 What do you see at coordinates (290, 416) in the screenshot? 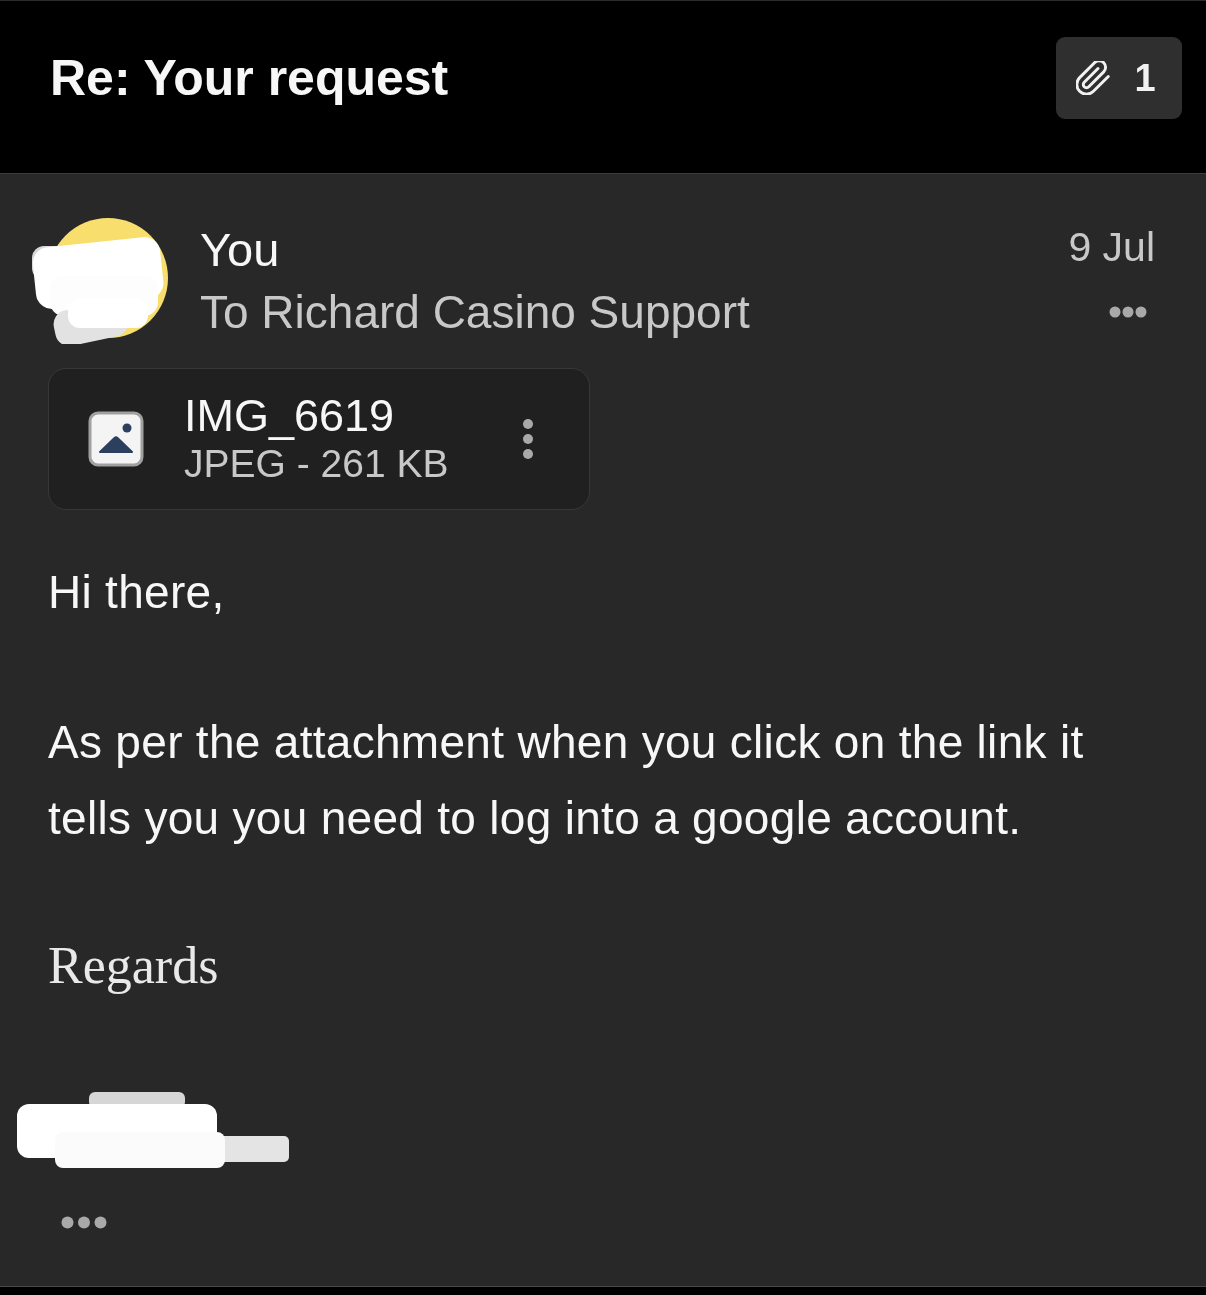
I see `attachment-name: IMG_6619` at bounding box center [290, 416].